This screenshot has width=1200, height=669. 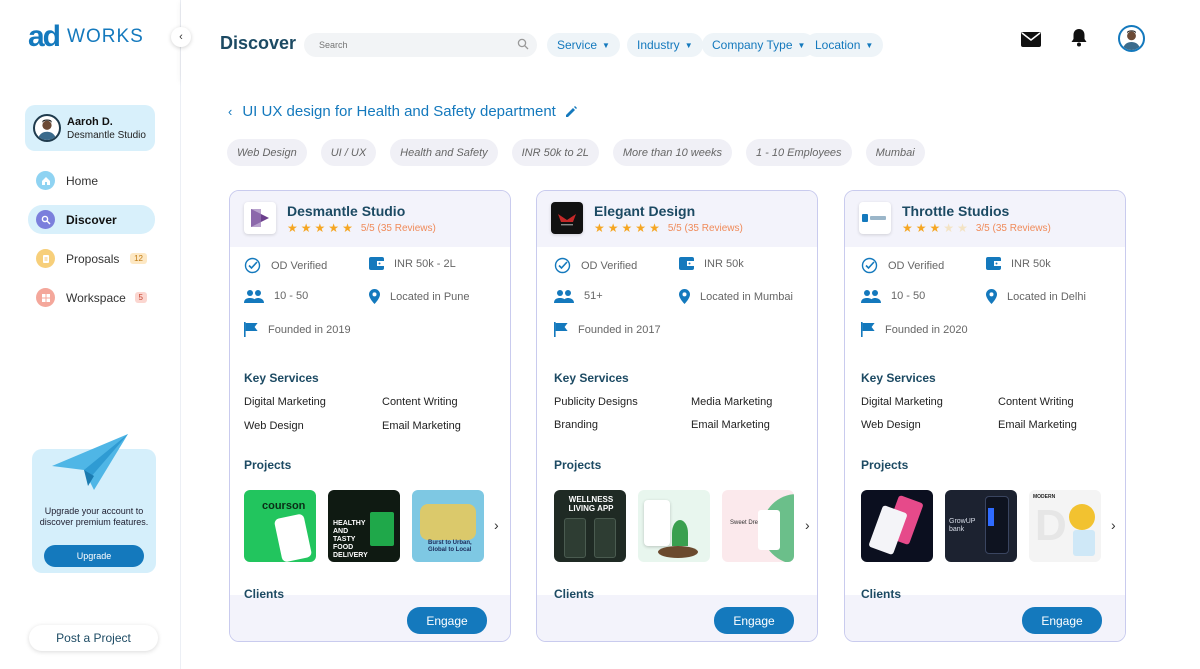 What do you see at coordinates (1082, 517) in the screenshot?
I see `illustration-shape` at bounding box center [1082, 517].